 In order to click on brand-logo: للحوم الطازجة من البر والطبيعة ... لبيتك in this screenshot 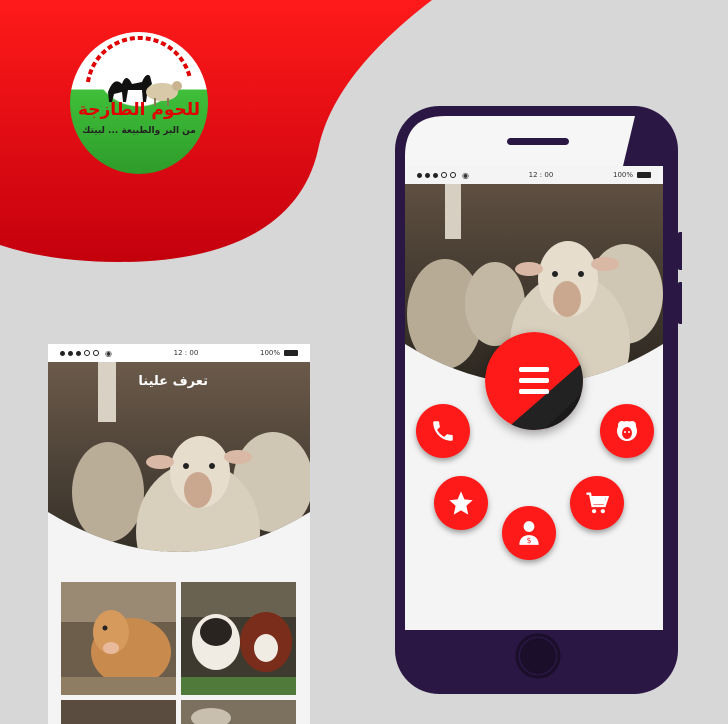, I will do `click(139, 103)`.